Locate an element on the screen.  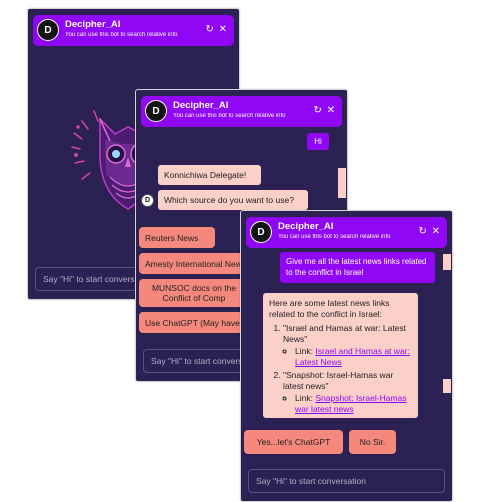
option-button: Amesty International News is located at coordinates (194, 263).